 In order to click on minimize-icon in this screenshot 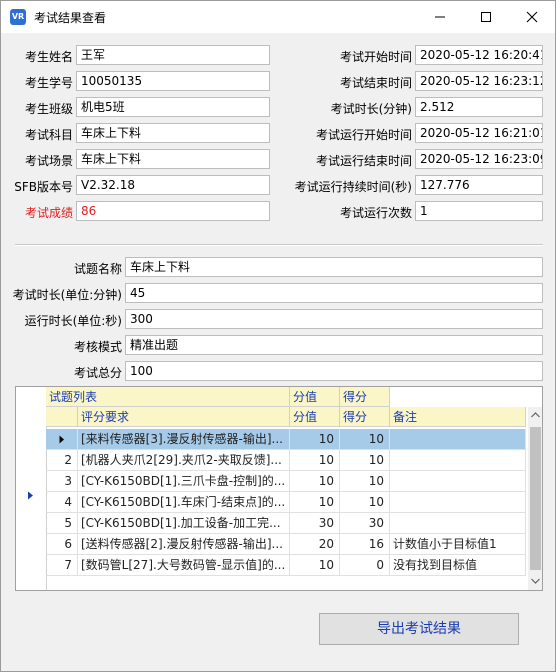, I will do `click(440, 17)`.